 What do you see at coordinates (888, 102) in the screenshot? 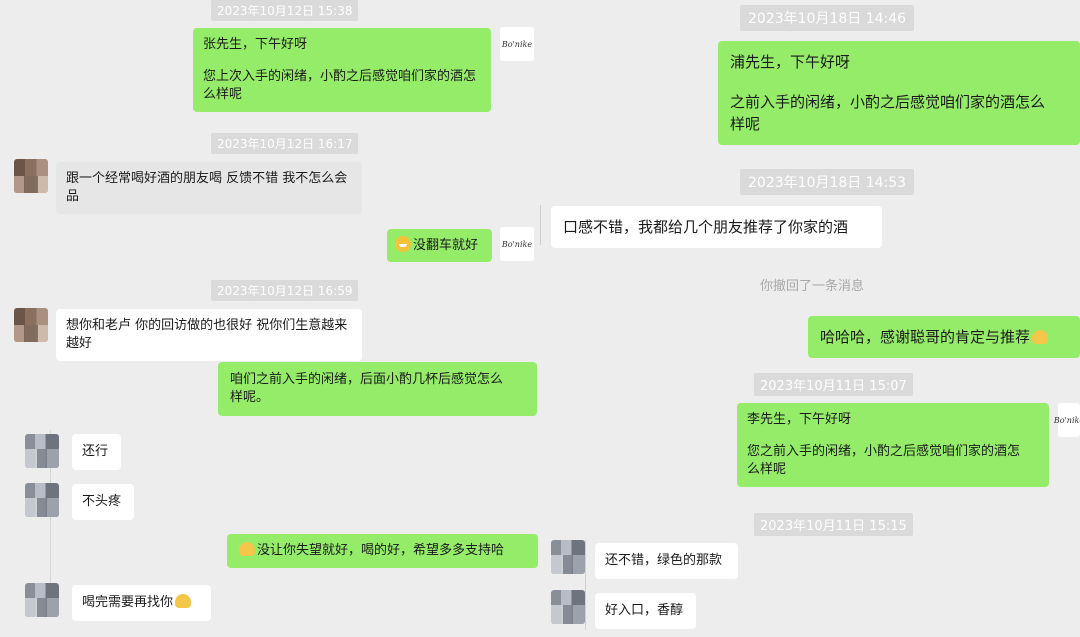
I see `message-text: 之前入手的闲绪，小酌之后感觉咱们家的酒怎么` at bounding box center [888, 102].